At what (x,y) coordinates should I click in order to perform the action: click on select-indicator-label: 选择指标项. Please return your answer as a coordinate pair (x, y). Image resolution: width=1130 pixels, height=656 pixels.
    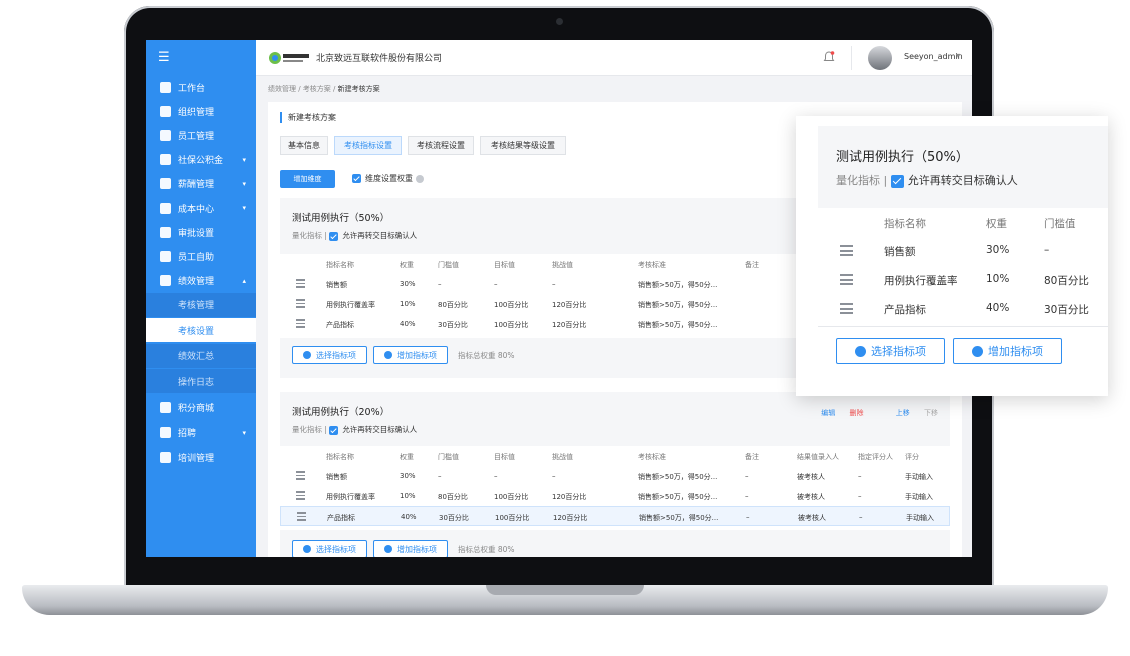
    Looking at the image, I should click on (898, 351).